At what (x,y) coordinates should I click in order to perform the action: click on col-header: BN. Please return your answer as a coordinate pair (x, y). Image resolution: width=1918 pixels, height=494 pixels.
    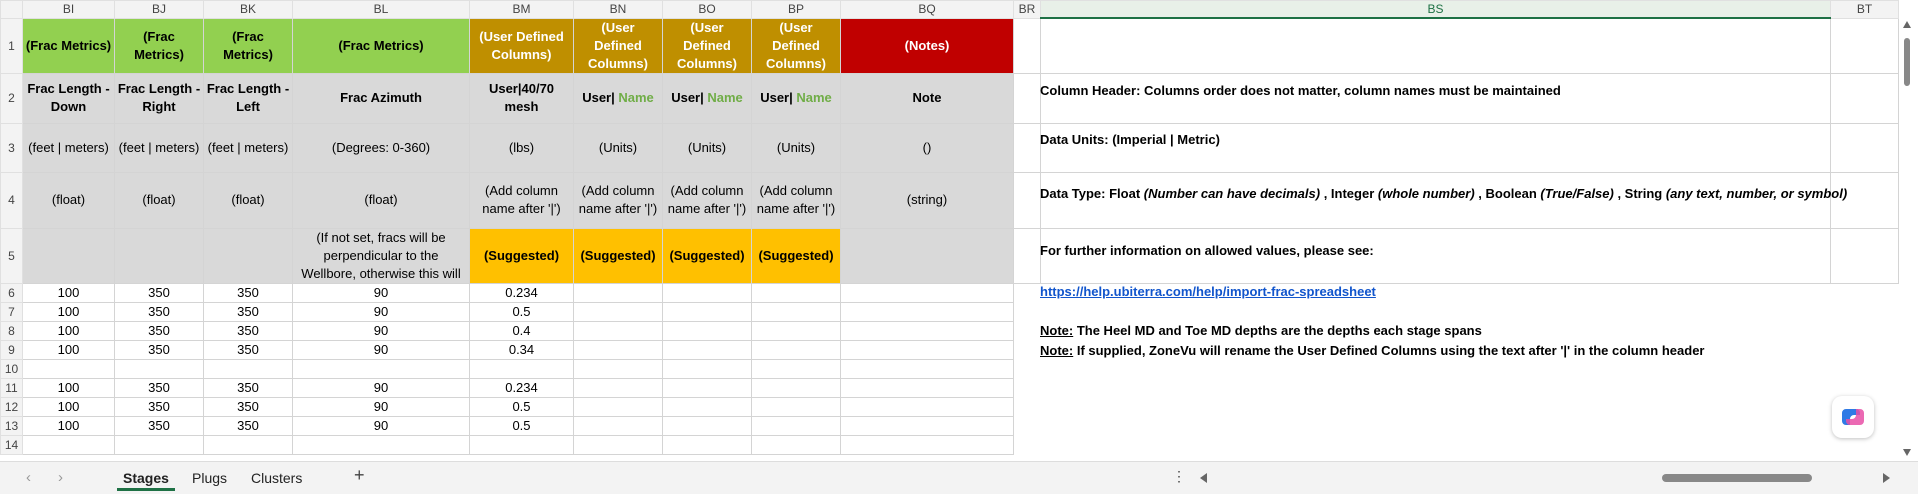
    Looking at the image, I should click on (618, 9).